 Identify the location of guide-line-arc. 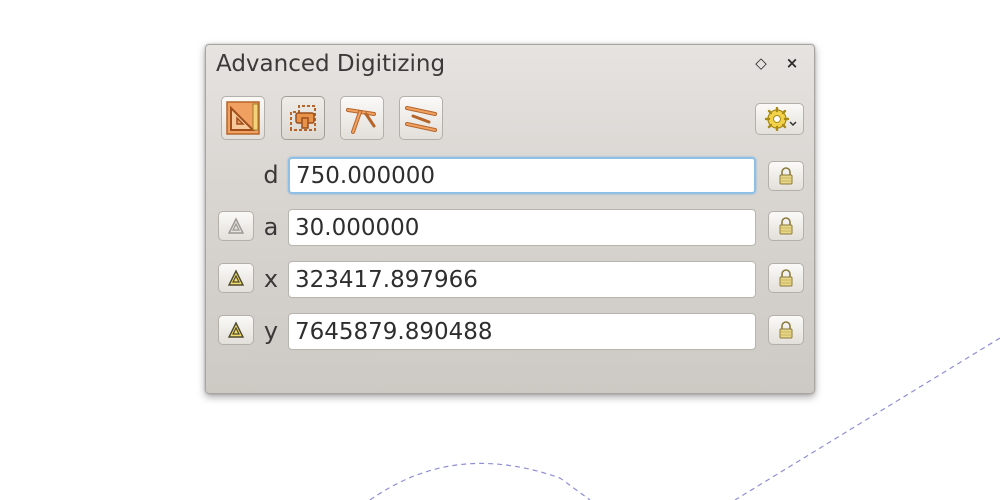
(480, 481).